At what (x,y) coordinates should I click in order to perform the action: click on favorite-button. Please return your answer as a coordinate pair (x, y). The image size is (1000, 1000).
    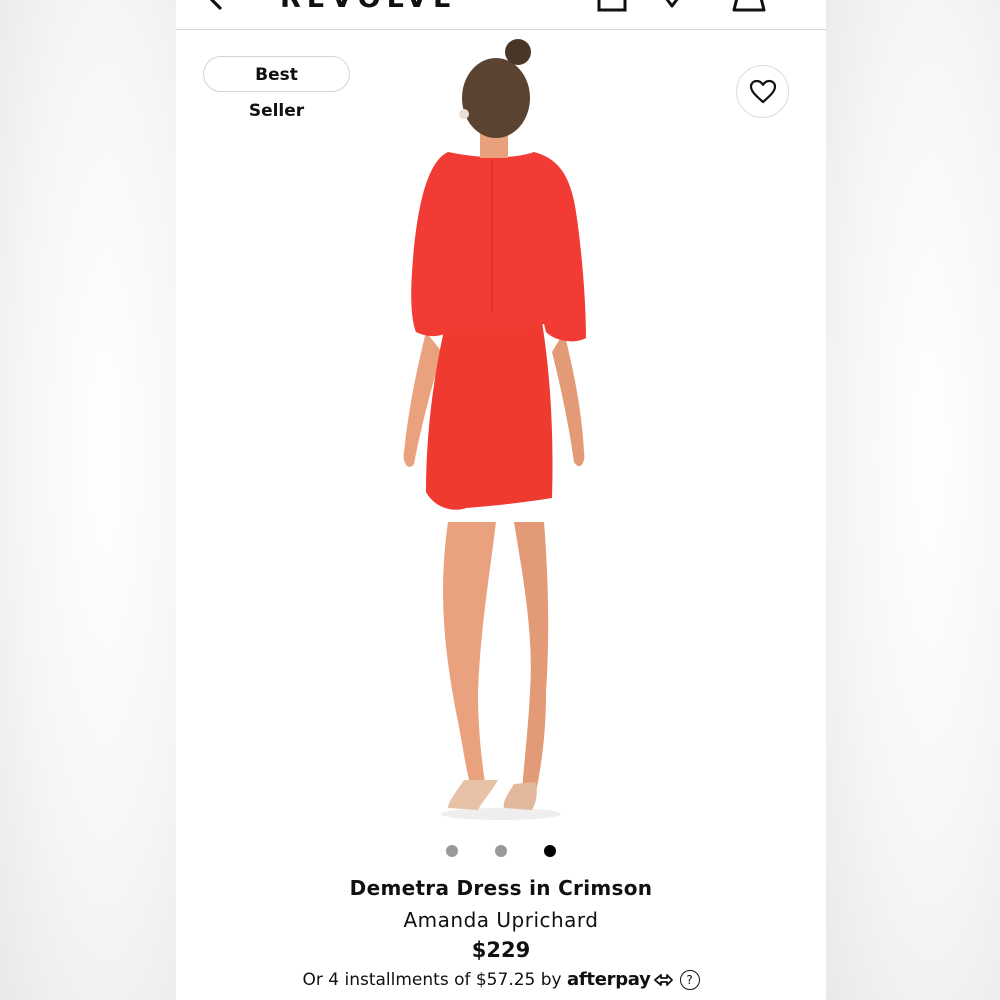
    Looking at the image, I should click on (762, 91).